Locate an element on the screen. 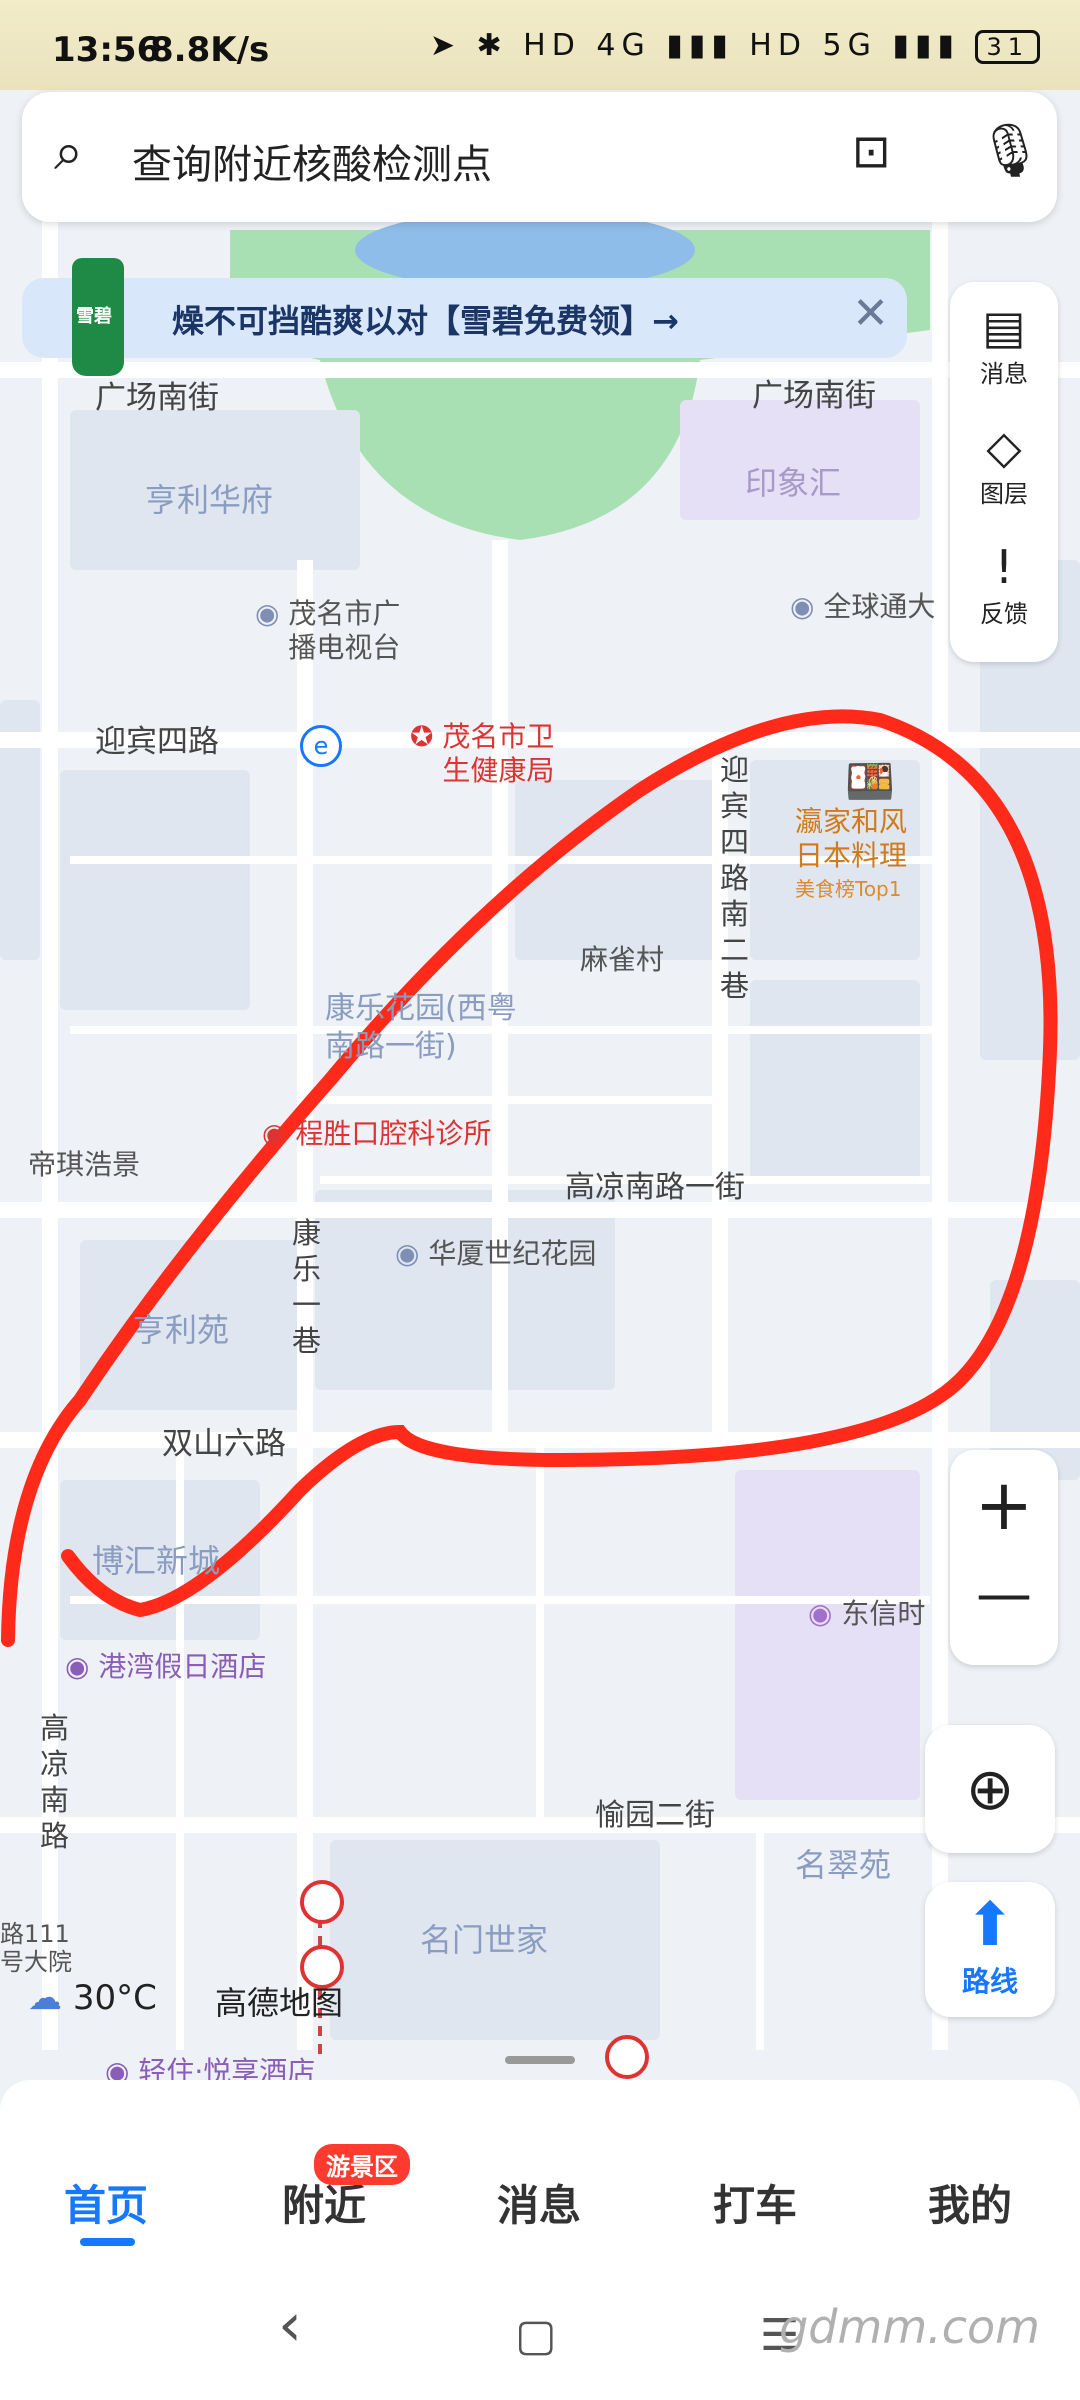 This screenshot has width=1080, height=2400. locate-button: ⊕ is located at coordinates (990, 1789).